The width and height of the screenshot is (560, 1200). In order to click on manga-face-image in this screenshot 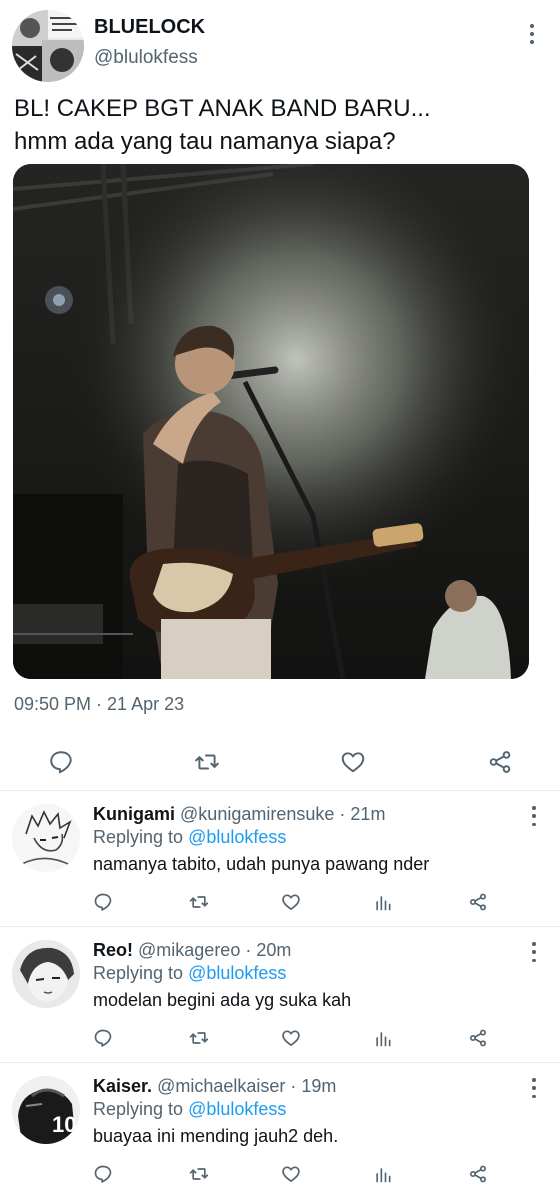, I will do `click(46, 974)`.